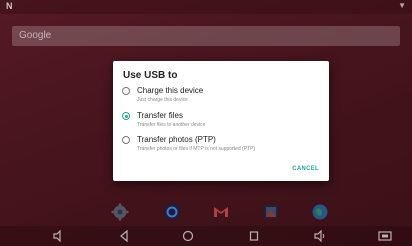 This screenshot has height=246, width=412. I want to click on cancel-button: CANCEL, so click(305, 169).